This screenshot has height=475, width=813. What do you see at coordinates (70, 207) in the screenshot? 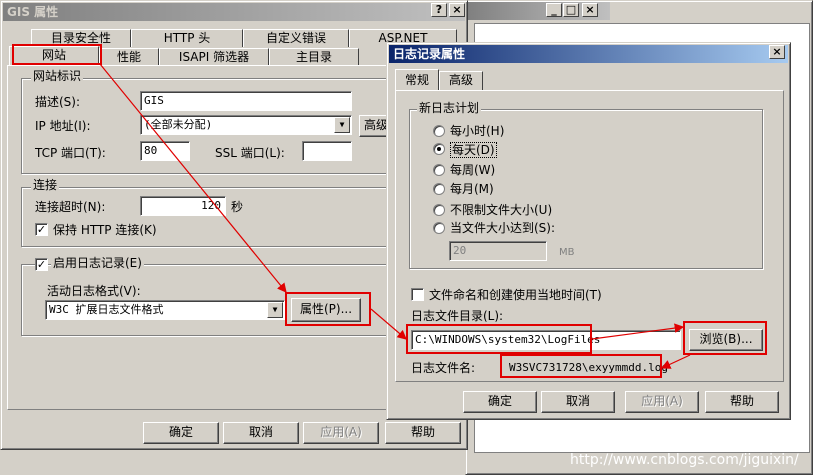
I see `timeout-label: 连接超时(N):` at bounding box center [70, 207].